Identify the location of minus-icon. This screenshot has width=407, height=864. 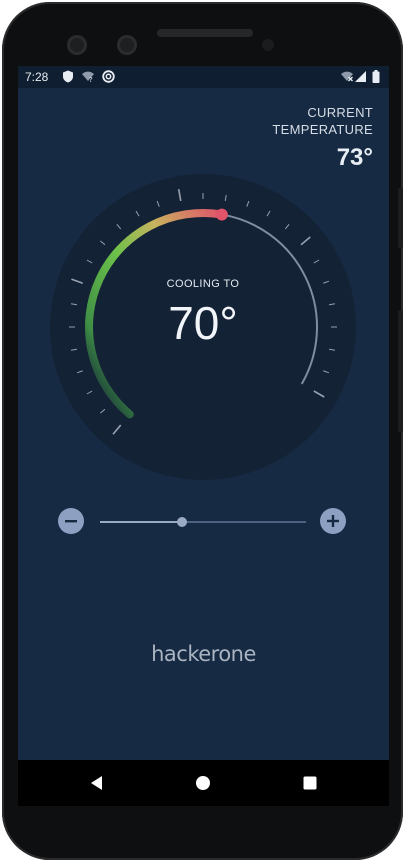
(71, 521).